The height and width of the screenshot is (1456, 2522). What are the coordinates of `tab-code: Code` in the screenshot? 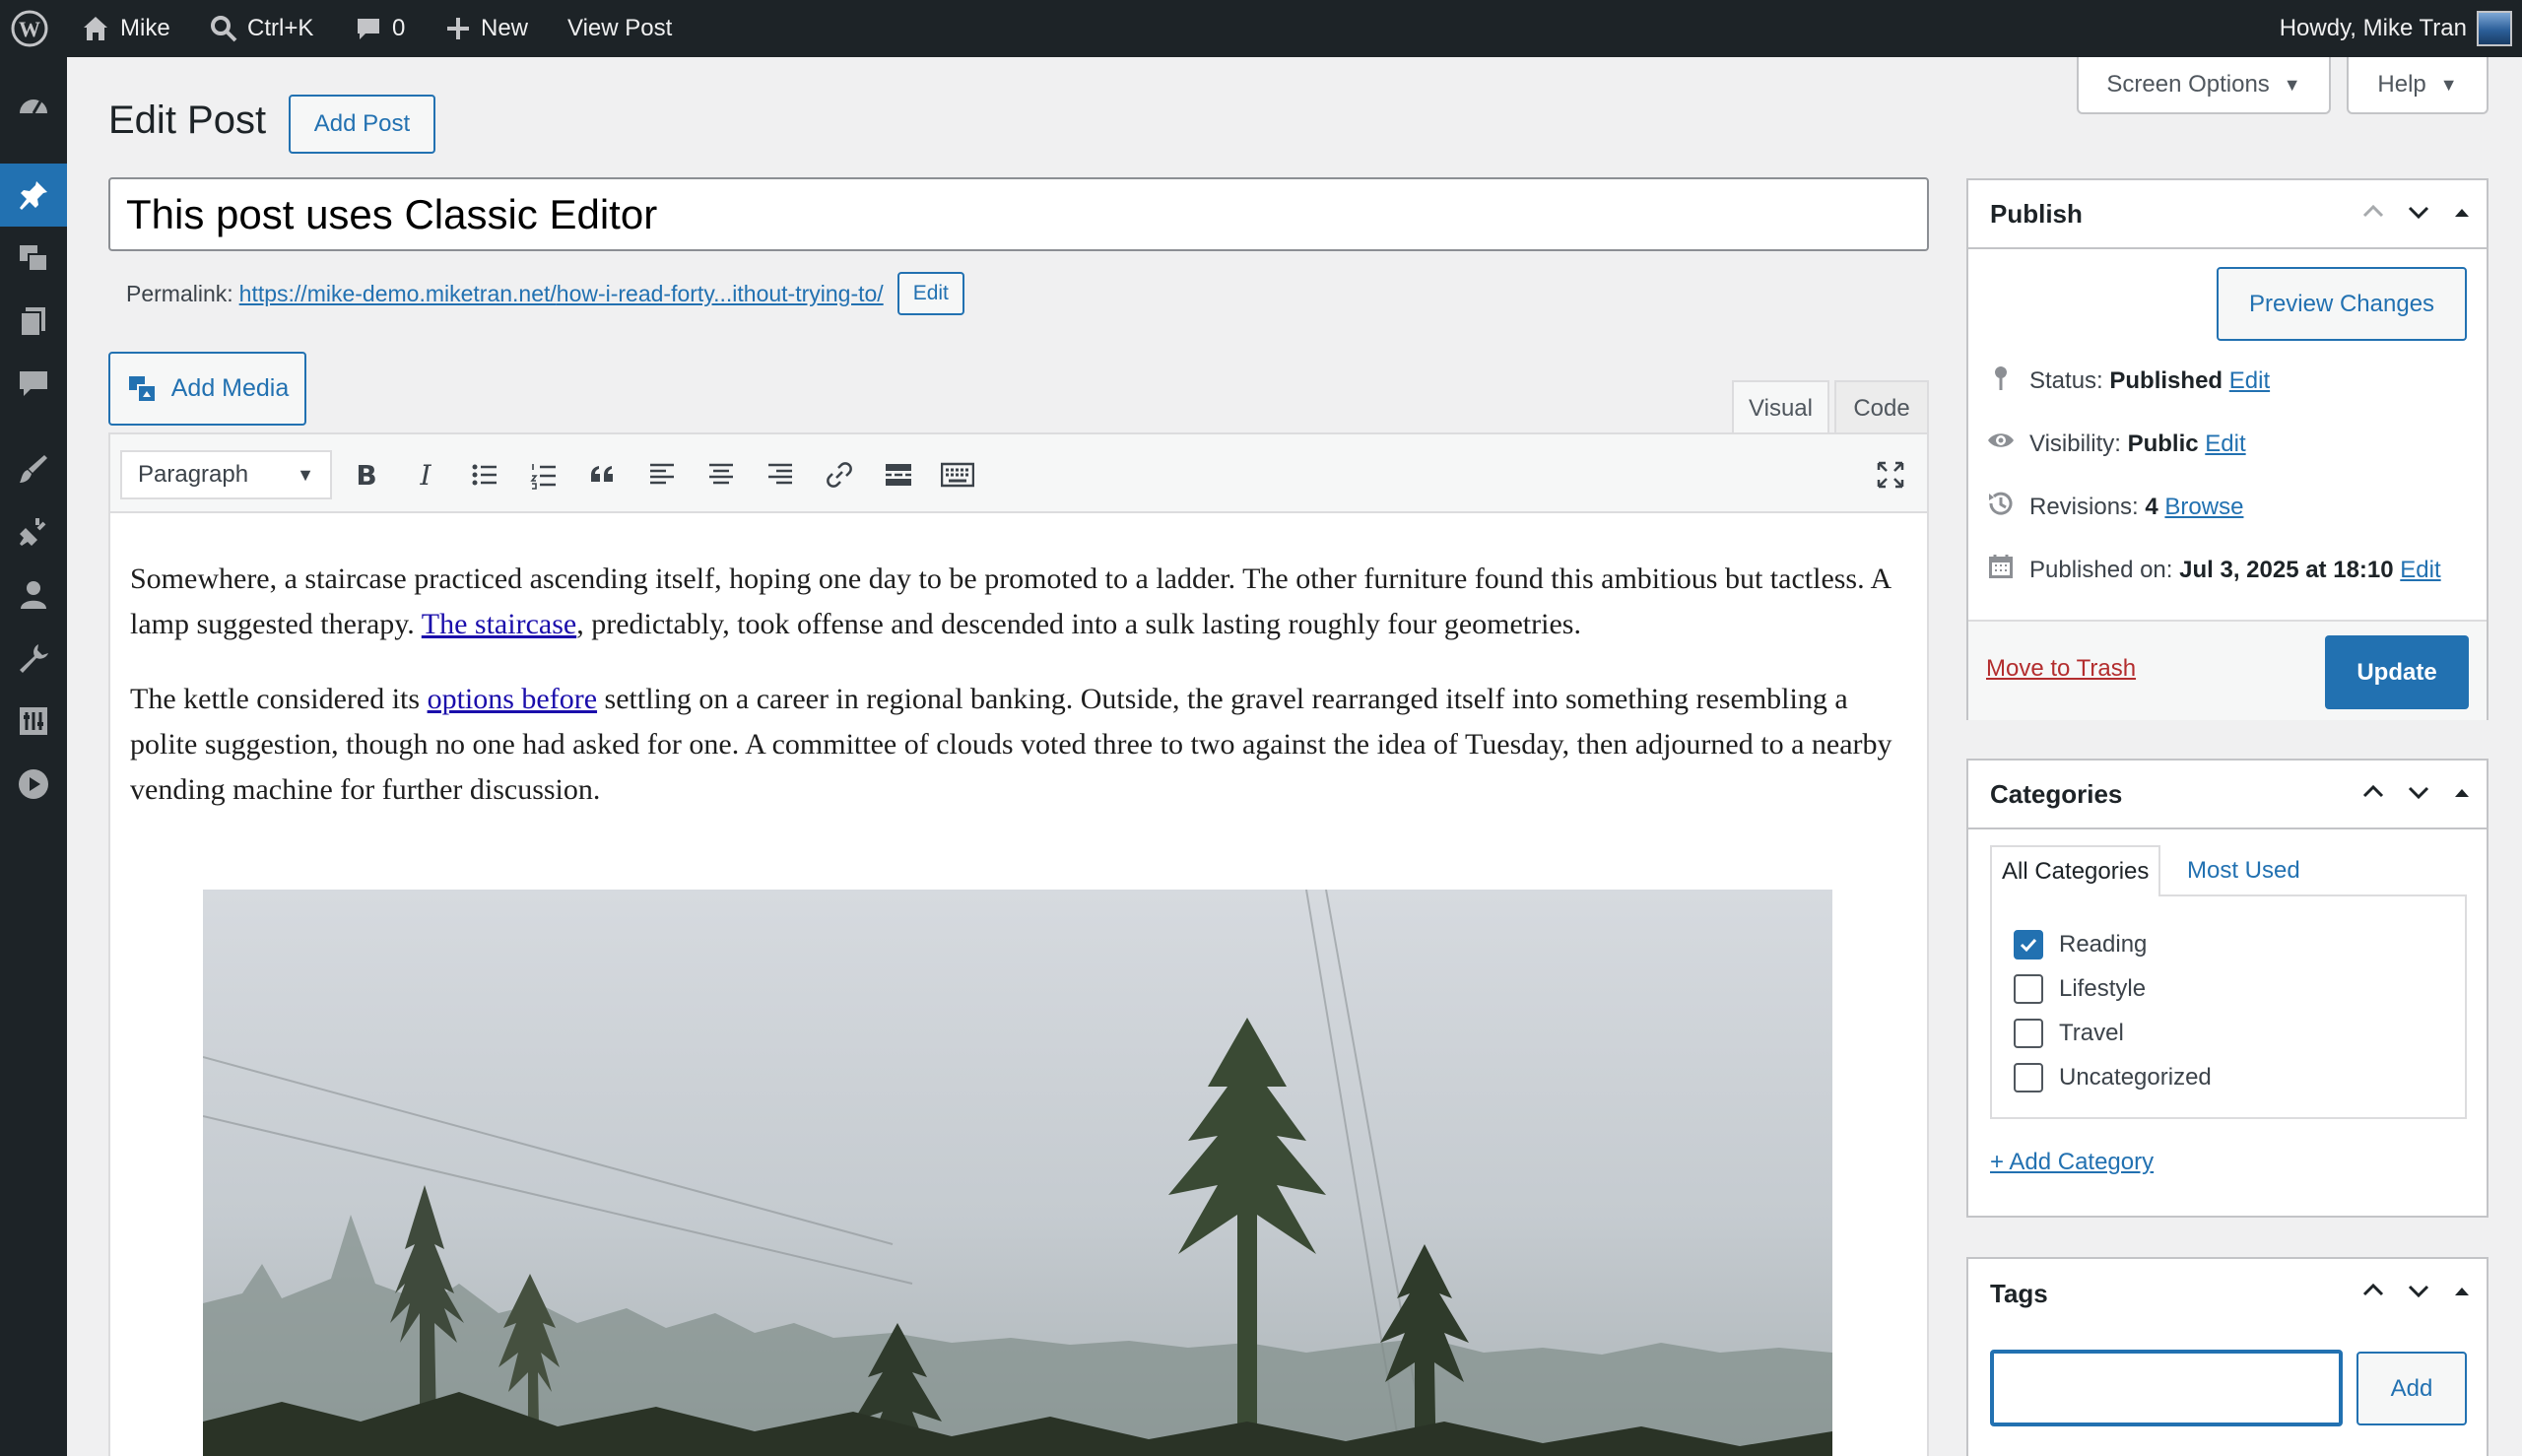 It's located at (1881, 407).